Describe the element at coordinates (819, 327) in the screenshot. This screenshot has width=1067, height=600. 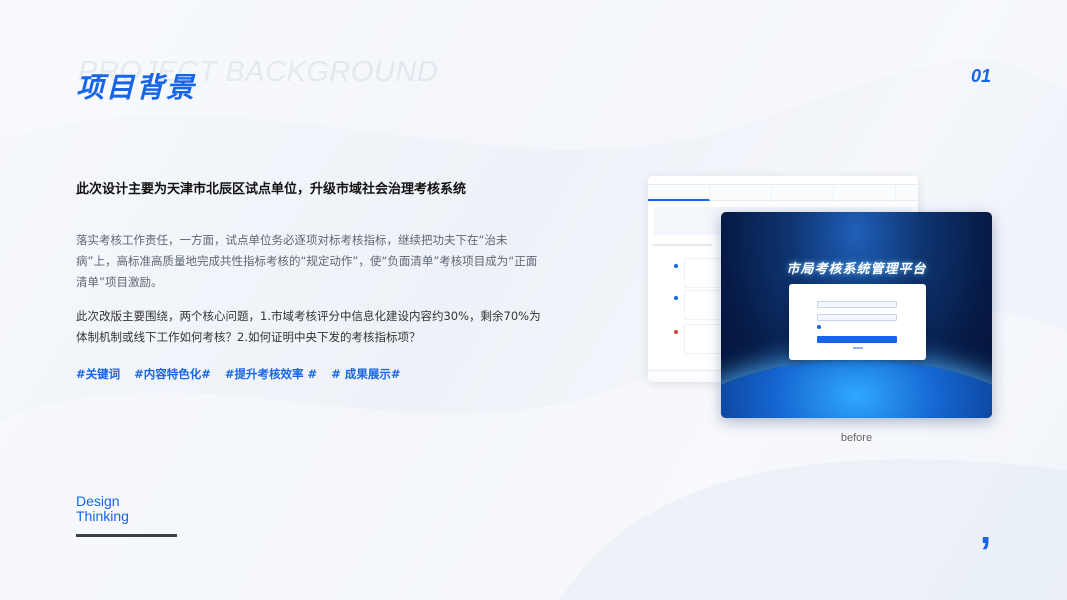
I see `remember-radio` at that location.